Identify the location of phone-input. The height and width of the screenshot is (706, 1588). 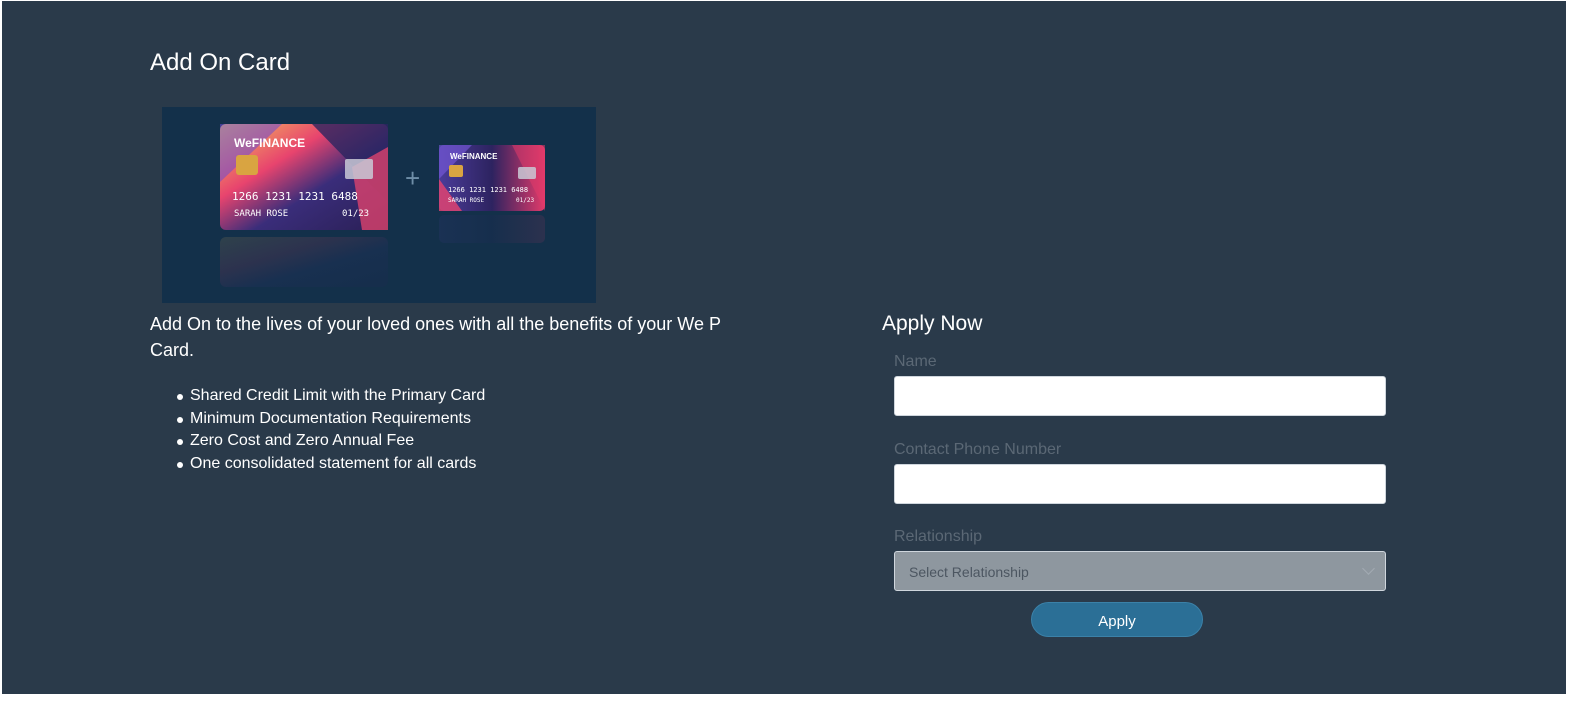
(1140, 484).